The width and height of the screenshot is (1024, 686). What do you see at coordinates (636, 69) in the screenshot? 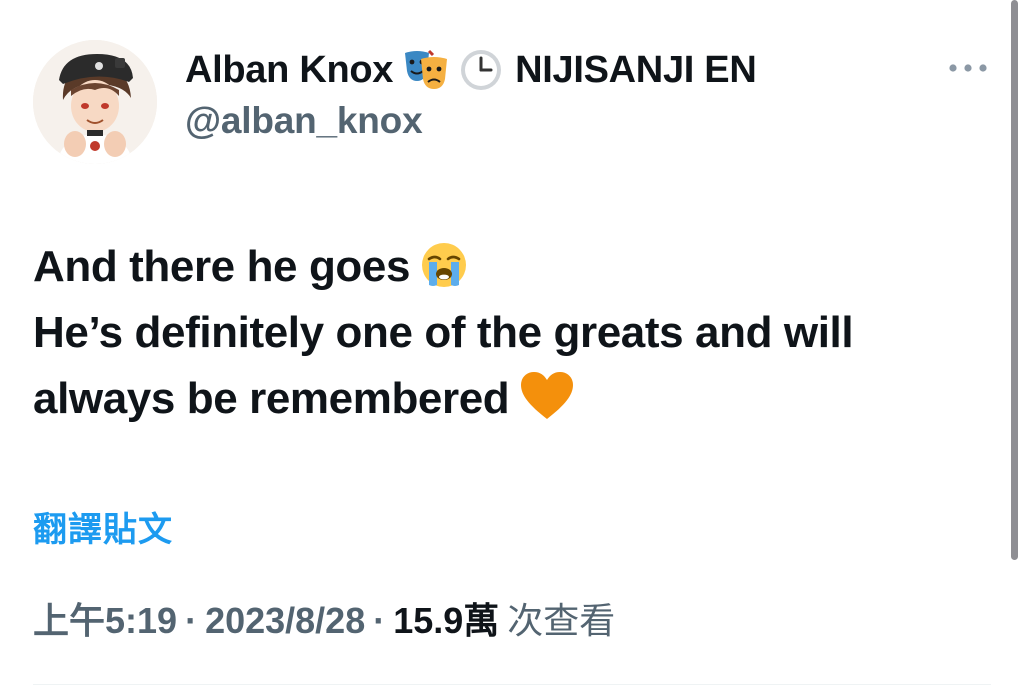
I see `affiliation: NIJISANJI EN` at bounding box center [636, 69].